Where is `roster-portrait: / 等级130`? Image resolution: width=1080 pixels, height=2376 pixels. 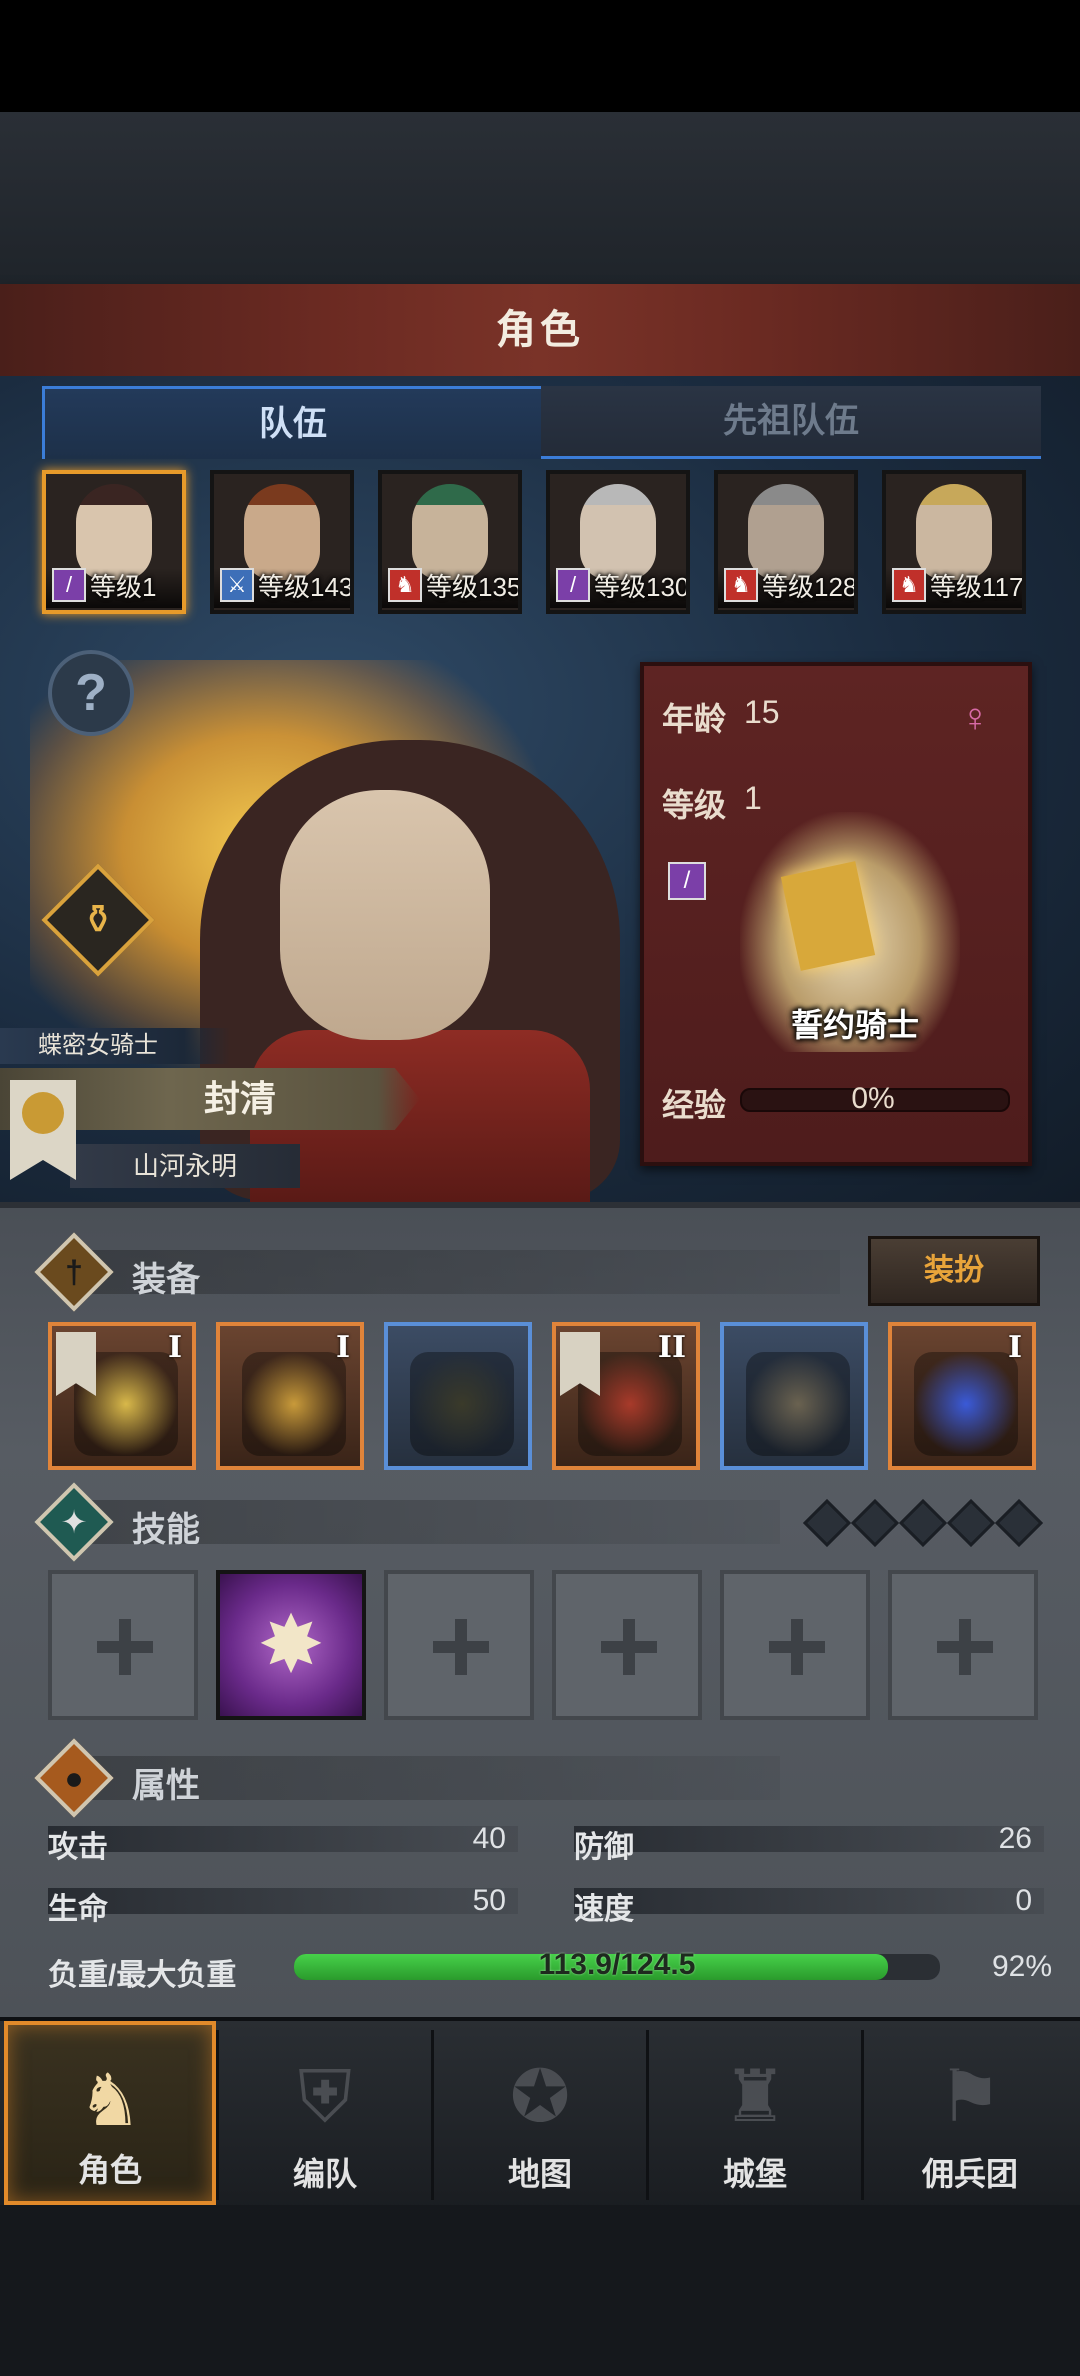 roster-portrait: / 等级130 is located at coordinates (618, 542).